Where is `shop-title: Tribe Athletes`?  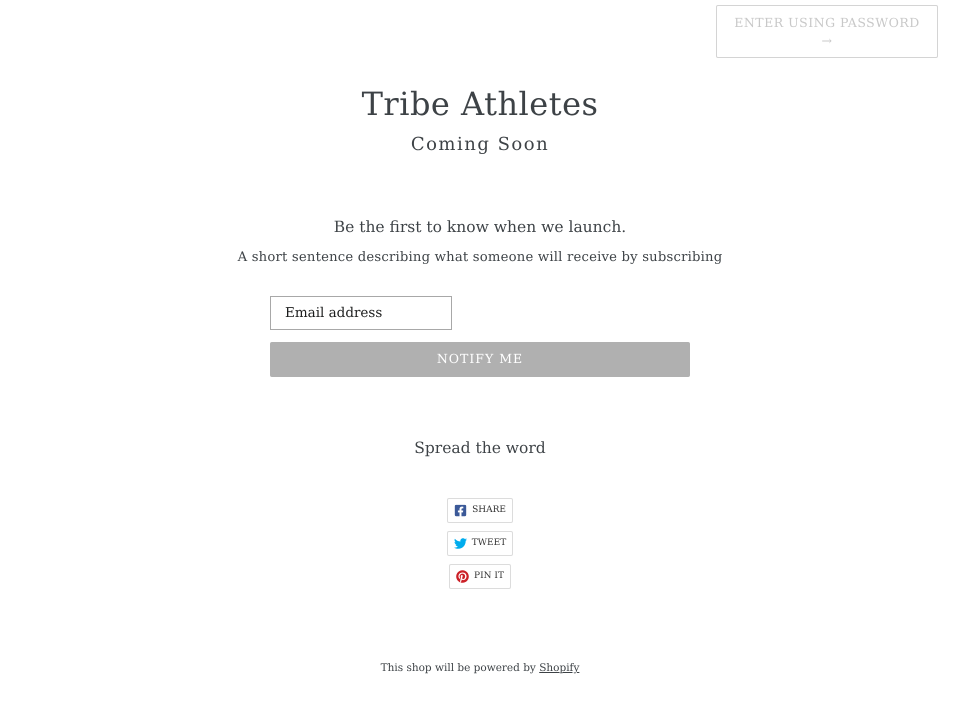
shop-title: Tribe Athletes is located at coordinates (480, 104).